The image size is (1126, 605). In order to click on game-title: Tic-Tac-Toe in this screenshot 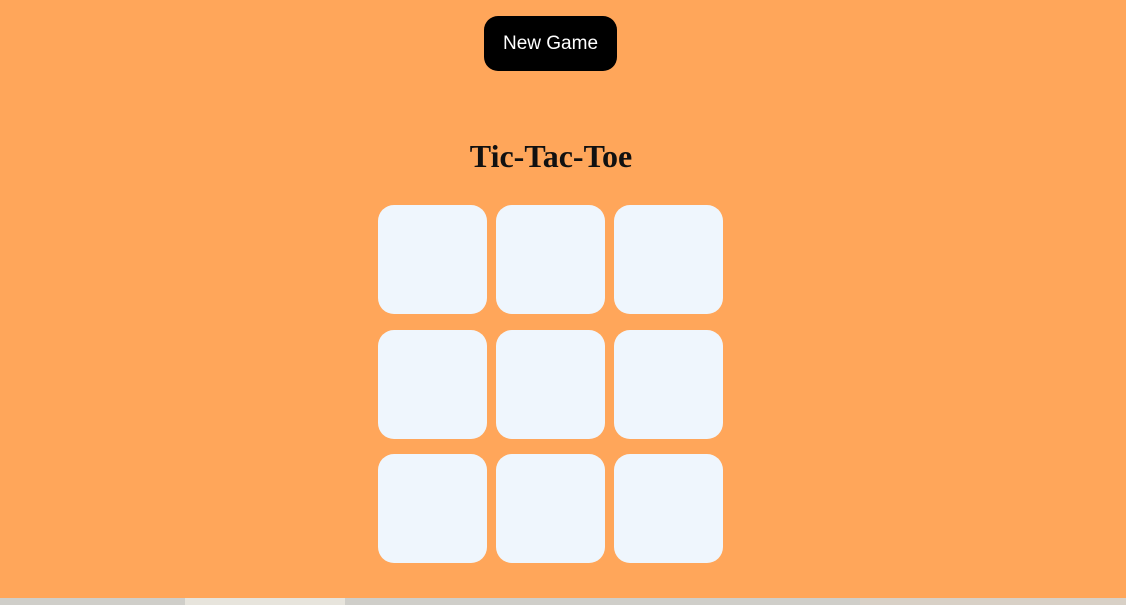, I will do `click(551, 156)`.